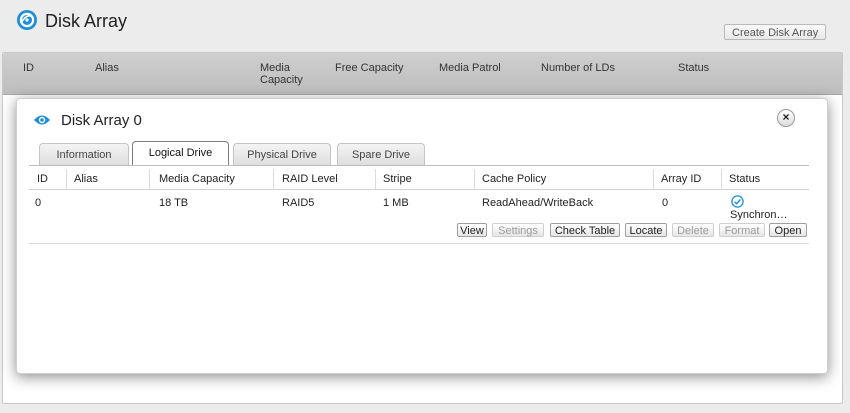 Image resolution: width=850 pixels, height=413 pixels. I want to click on tab-physical-drive: Physical Drive, so click(282, 154).